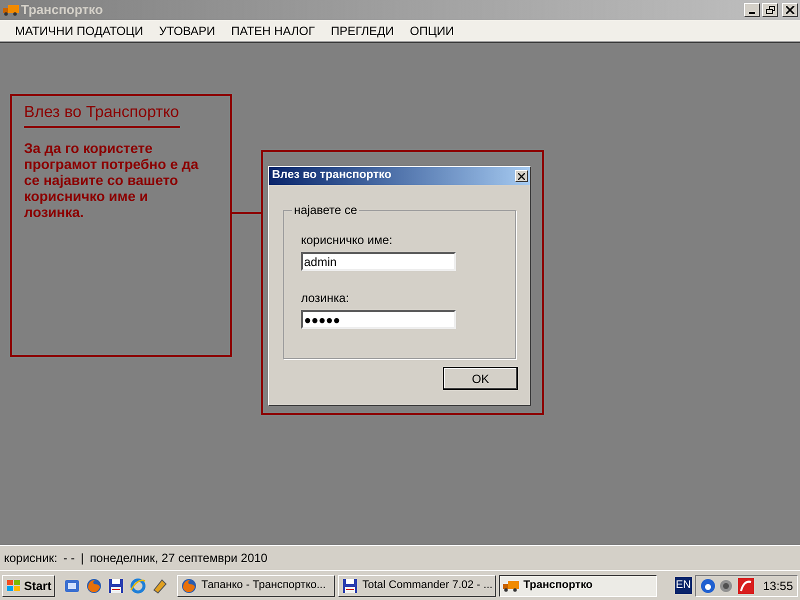 The image size is (800, 600). I want to click on status-date: понеделник, 27 септември 2010, so click(179, 558).